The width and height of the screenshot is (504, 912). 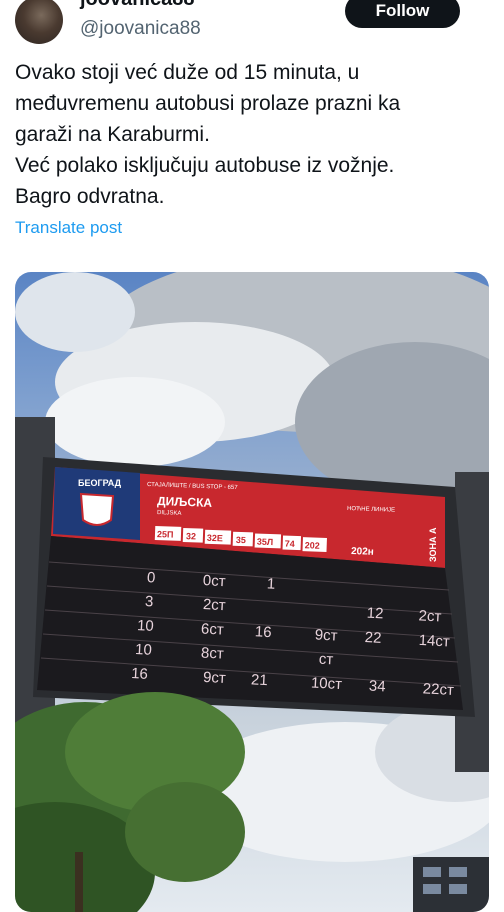 I want to click on building, so click(x=451, y=884).